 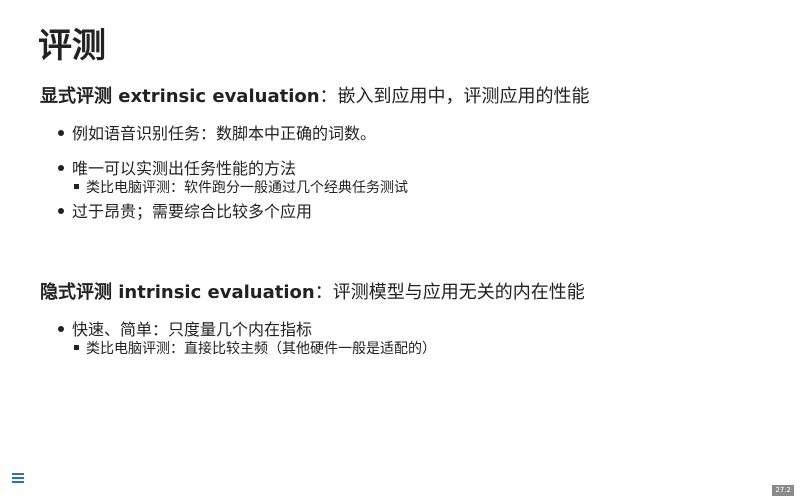 I want to click on list-item: 唯一可以实测出任务性能的方法, so click(x=177, y=167).